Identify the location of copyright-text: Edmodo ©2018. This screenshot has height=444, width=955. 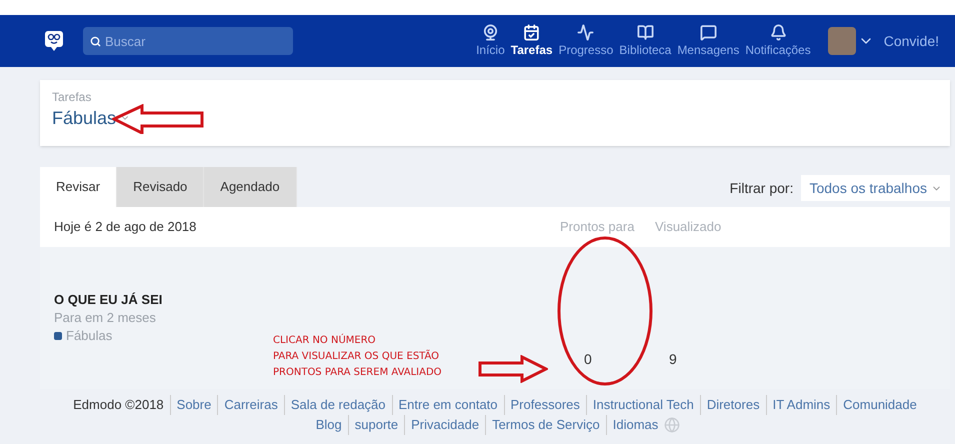
(118, 405).